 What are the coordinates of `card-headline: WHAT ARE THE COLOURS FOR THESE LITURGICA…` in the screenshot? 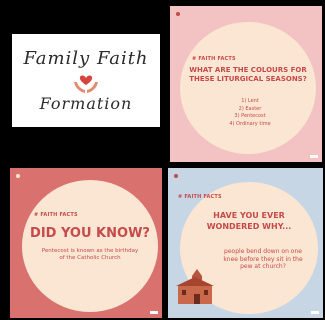 It's located at (248, 74).